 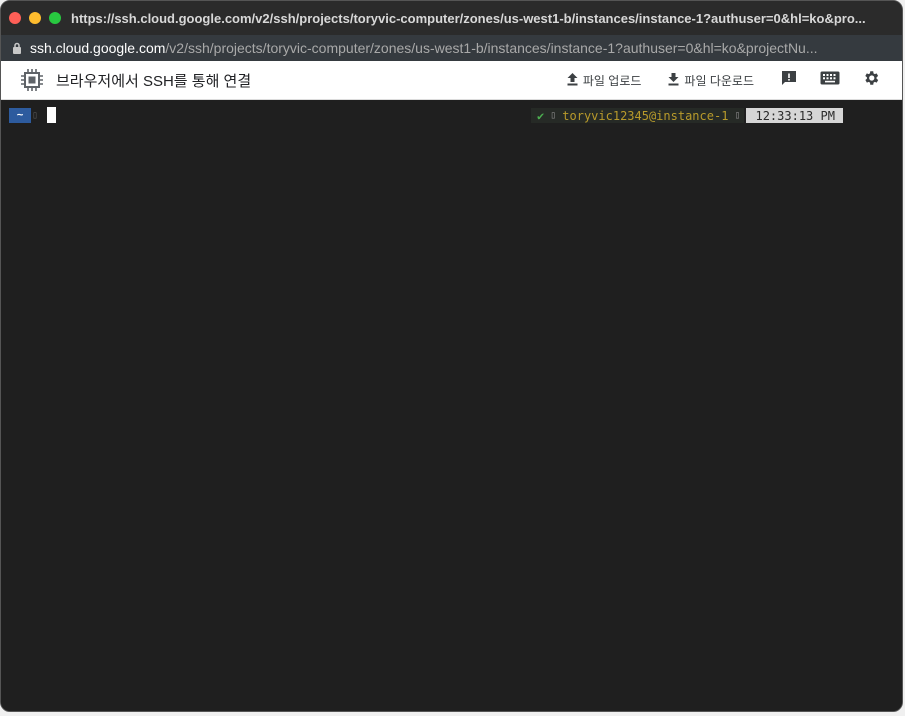 What do you see at coordinates (541, 115) in the screenshot?
I see `status-check-icon: ✔` at bounding box center [541, 115].